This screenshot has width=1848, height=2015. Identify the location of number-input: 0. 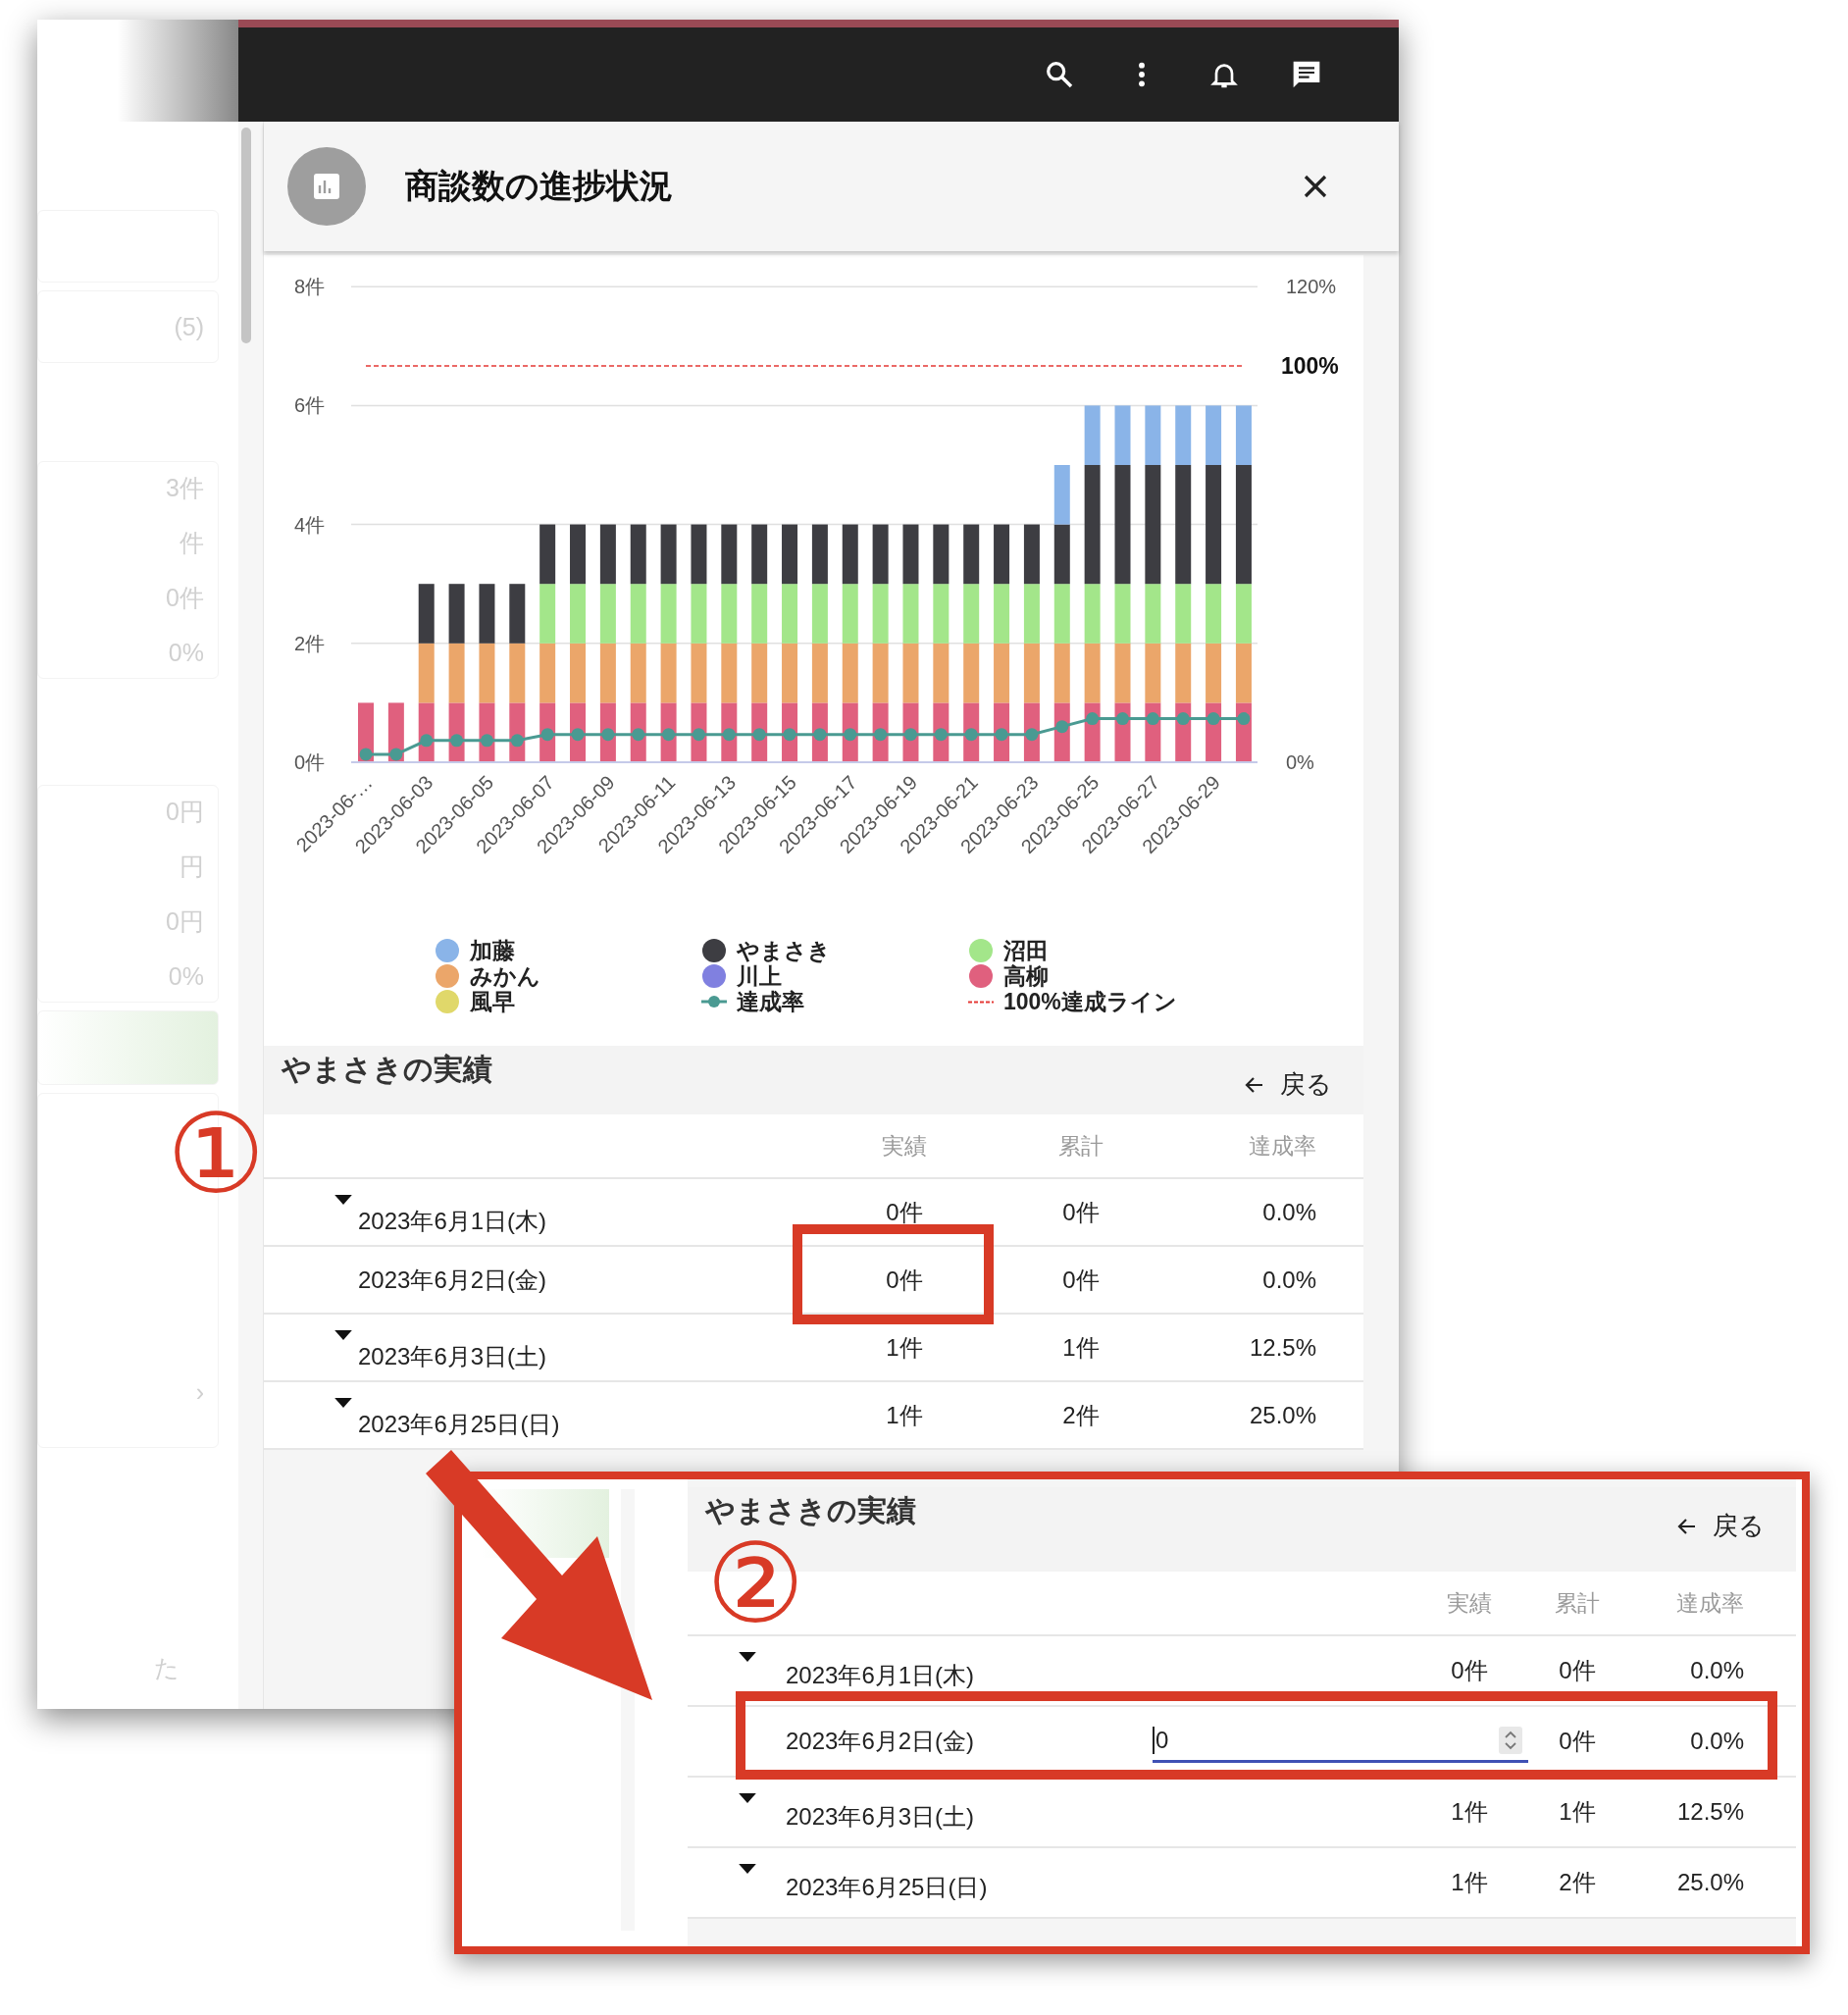
(1340, 1741).